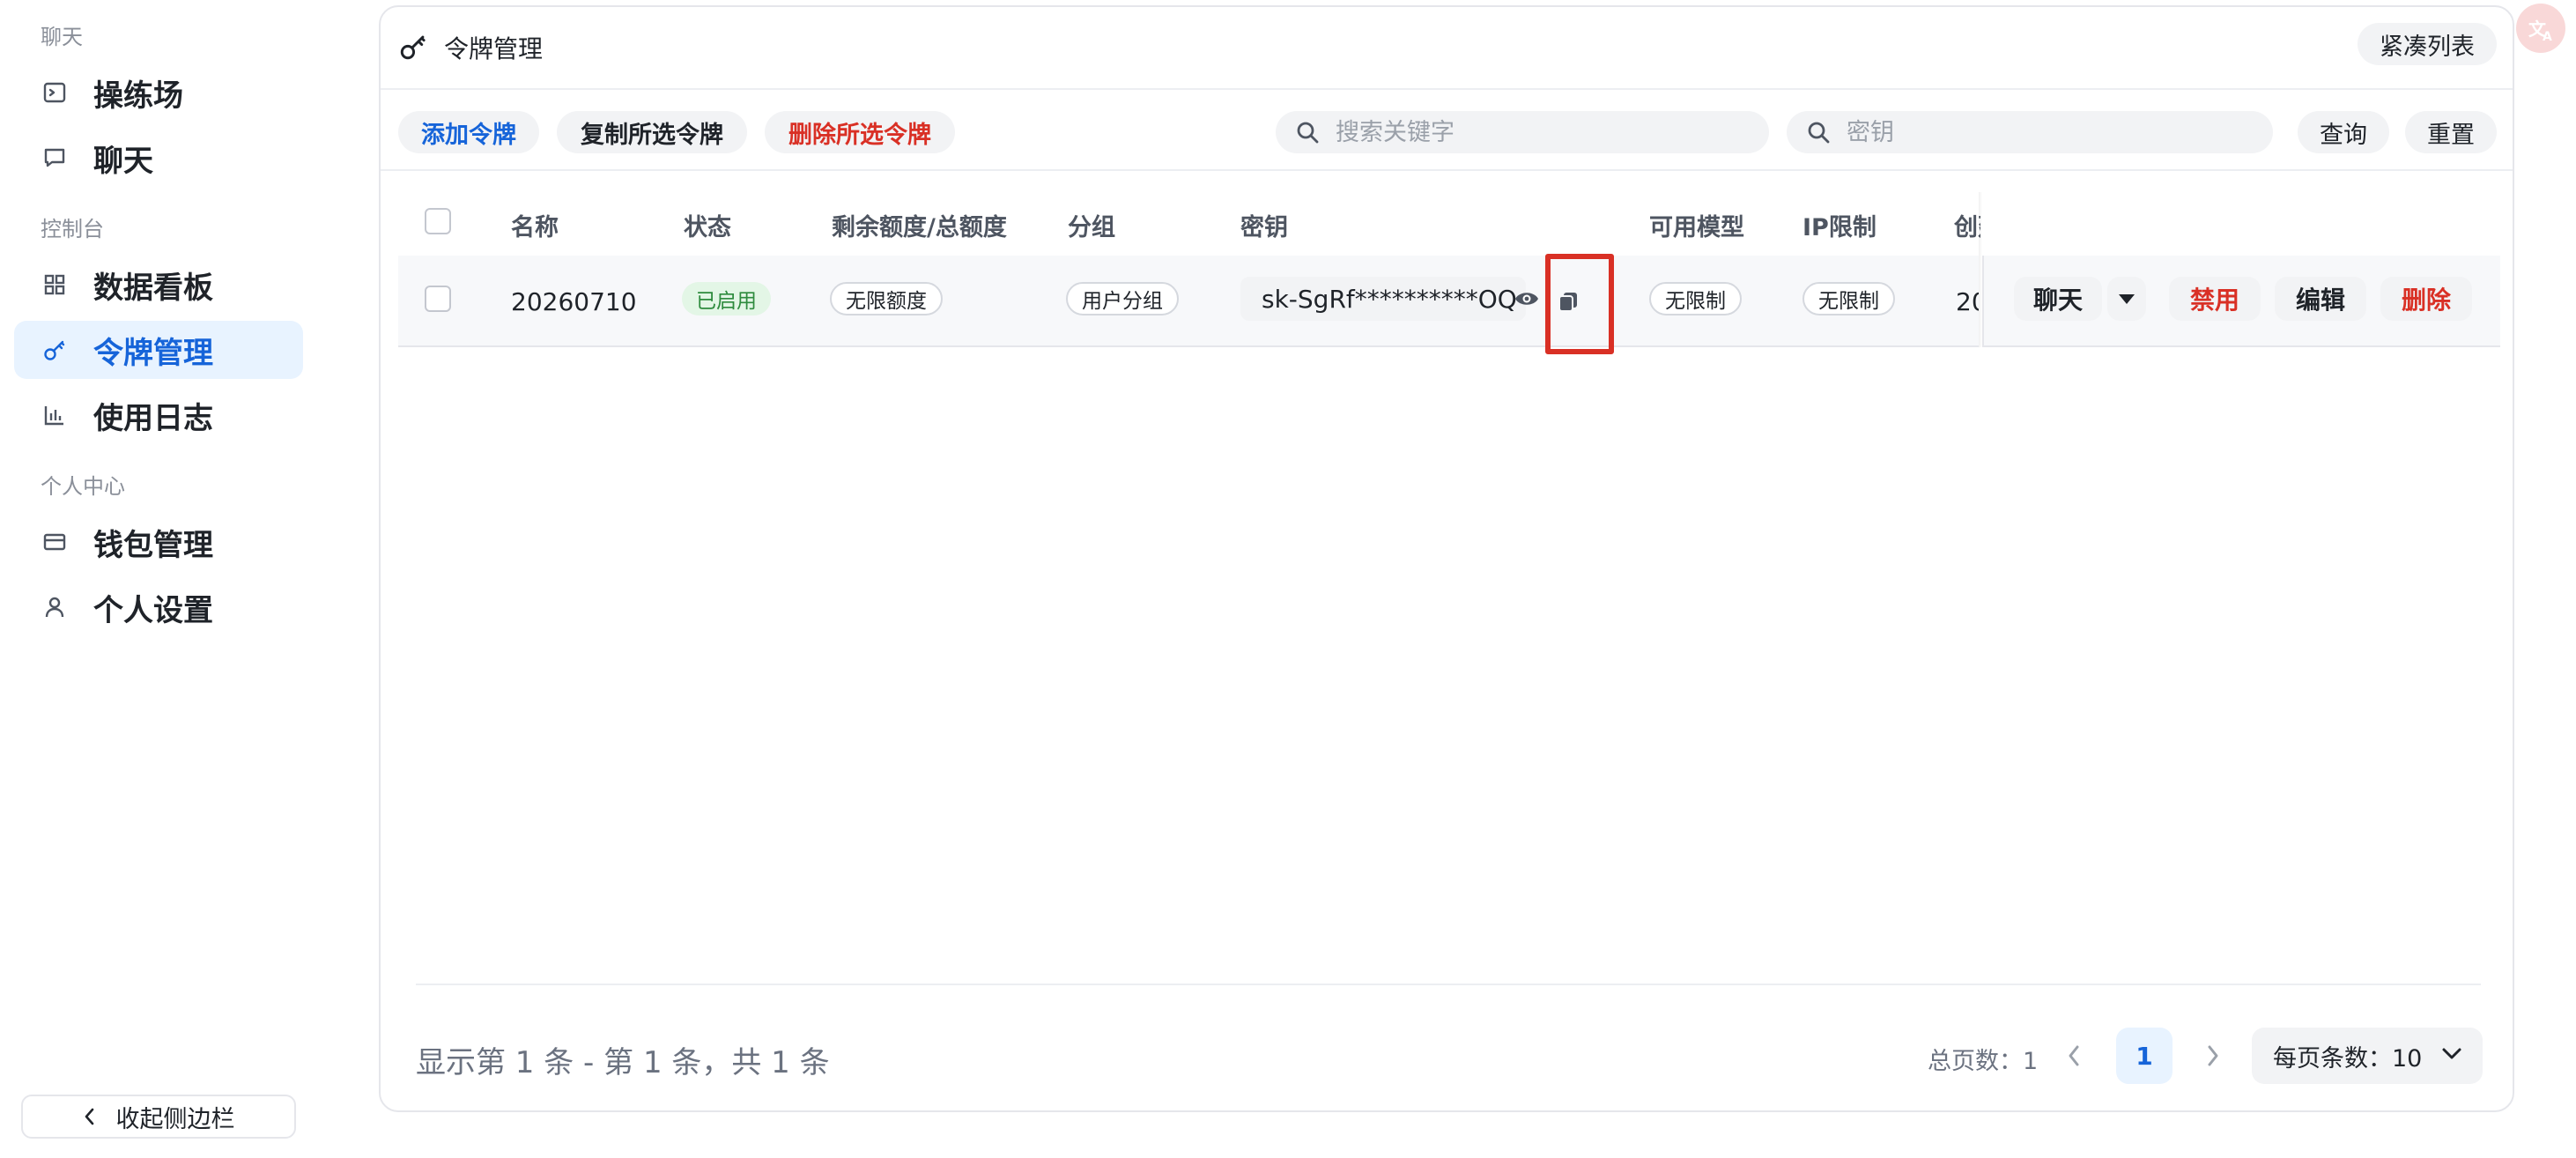 This screenshot has width=2576, height=1158. I want to click on card-header: 令牌管理 紧凑列表, so click(1447, 48).